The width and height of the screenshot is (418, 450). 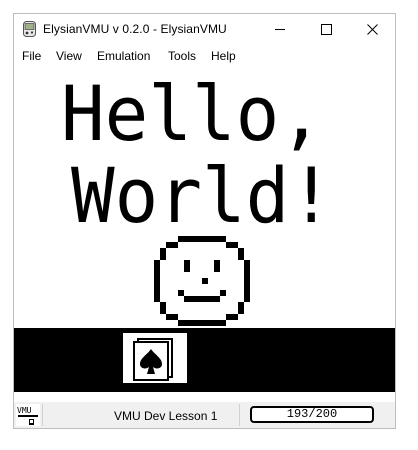 I want to click on title-bar: ElysianVMU v 0.2.0 - ElysianVMU, so click(x=204, y=30).